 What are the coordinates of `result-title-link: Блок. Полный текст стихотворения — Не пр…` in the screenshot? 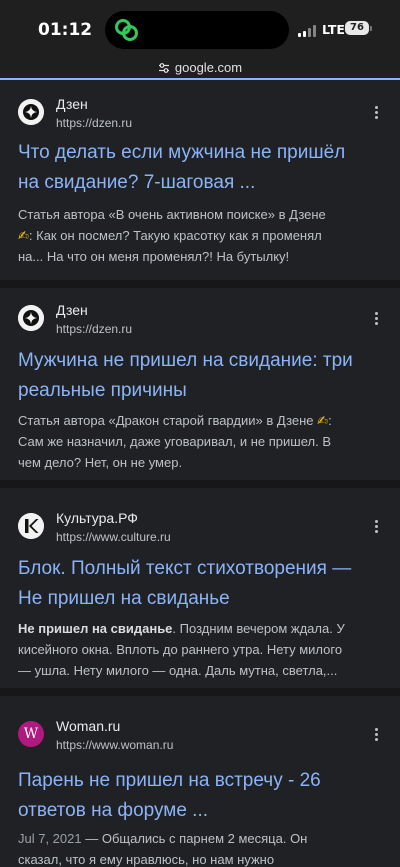 It's located at (200, 584).